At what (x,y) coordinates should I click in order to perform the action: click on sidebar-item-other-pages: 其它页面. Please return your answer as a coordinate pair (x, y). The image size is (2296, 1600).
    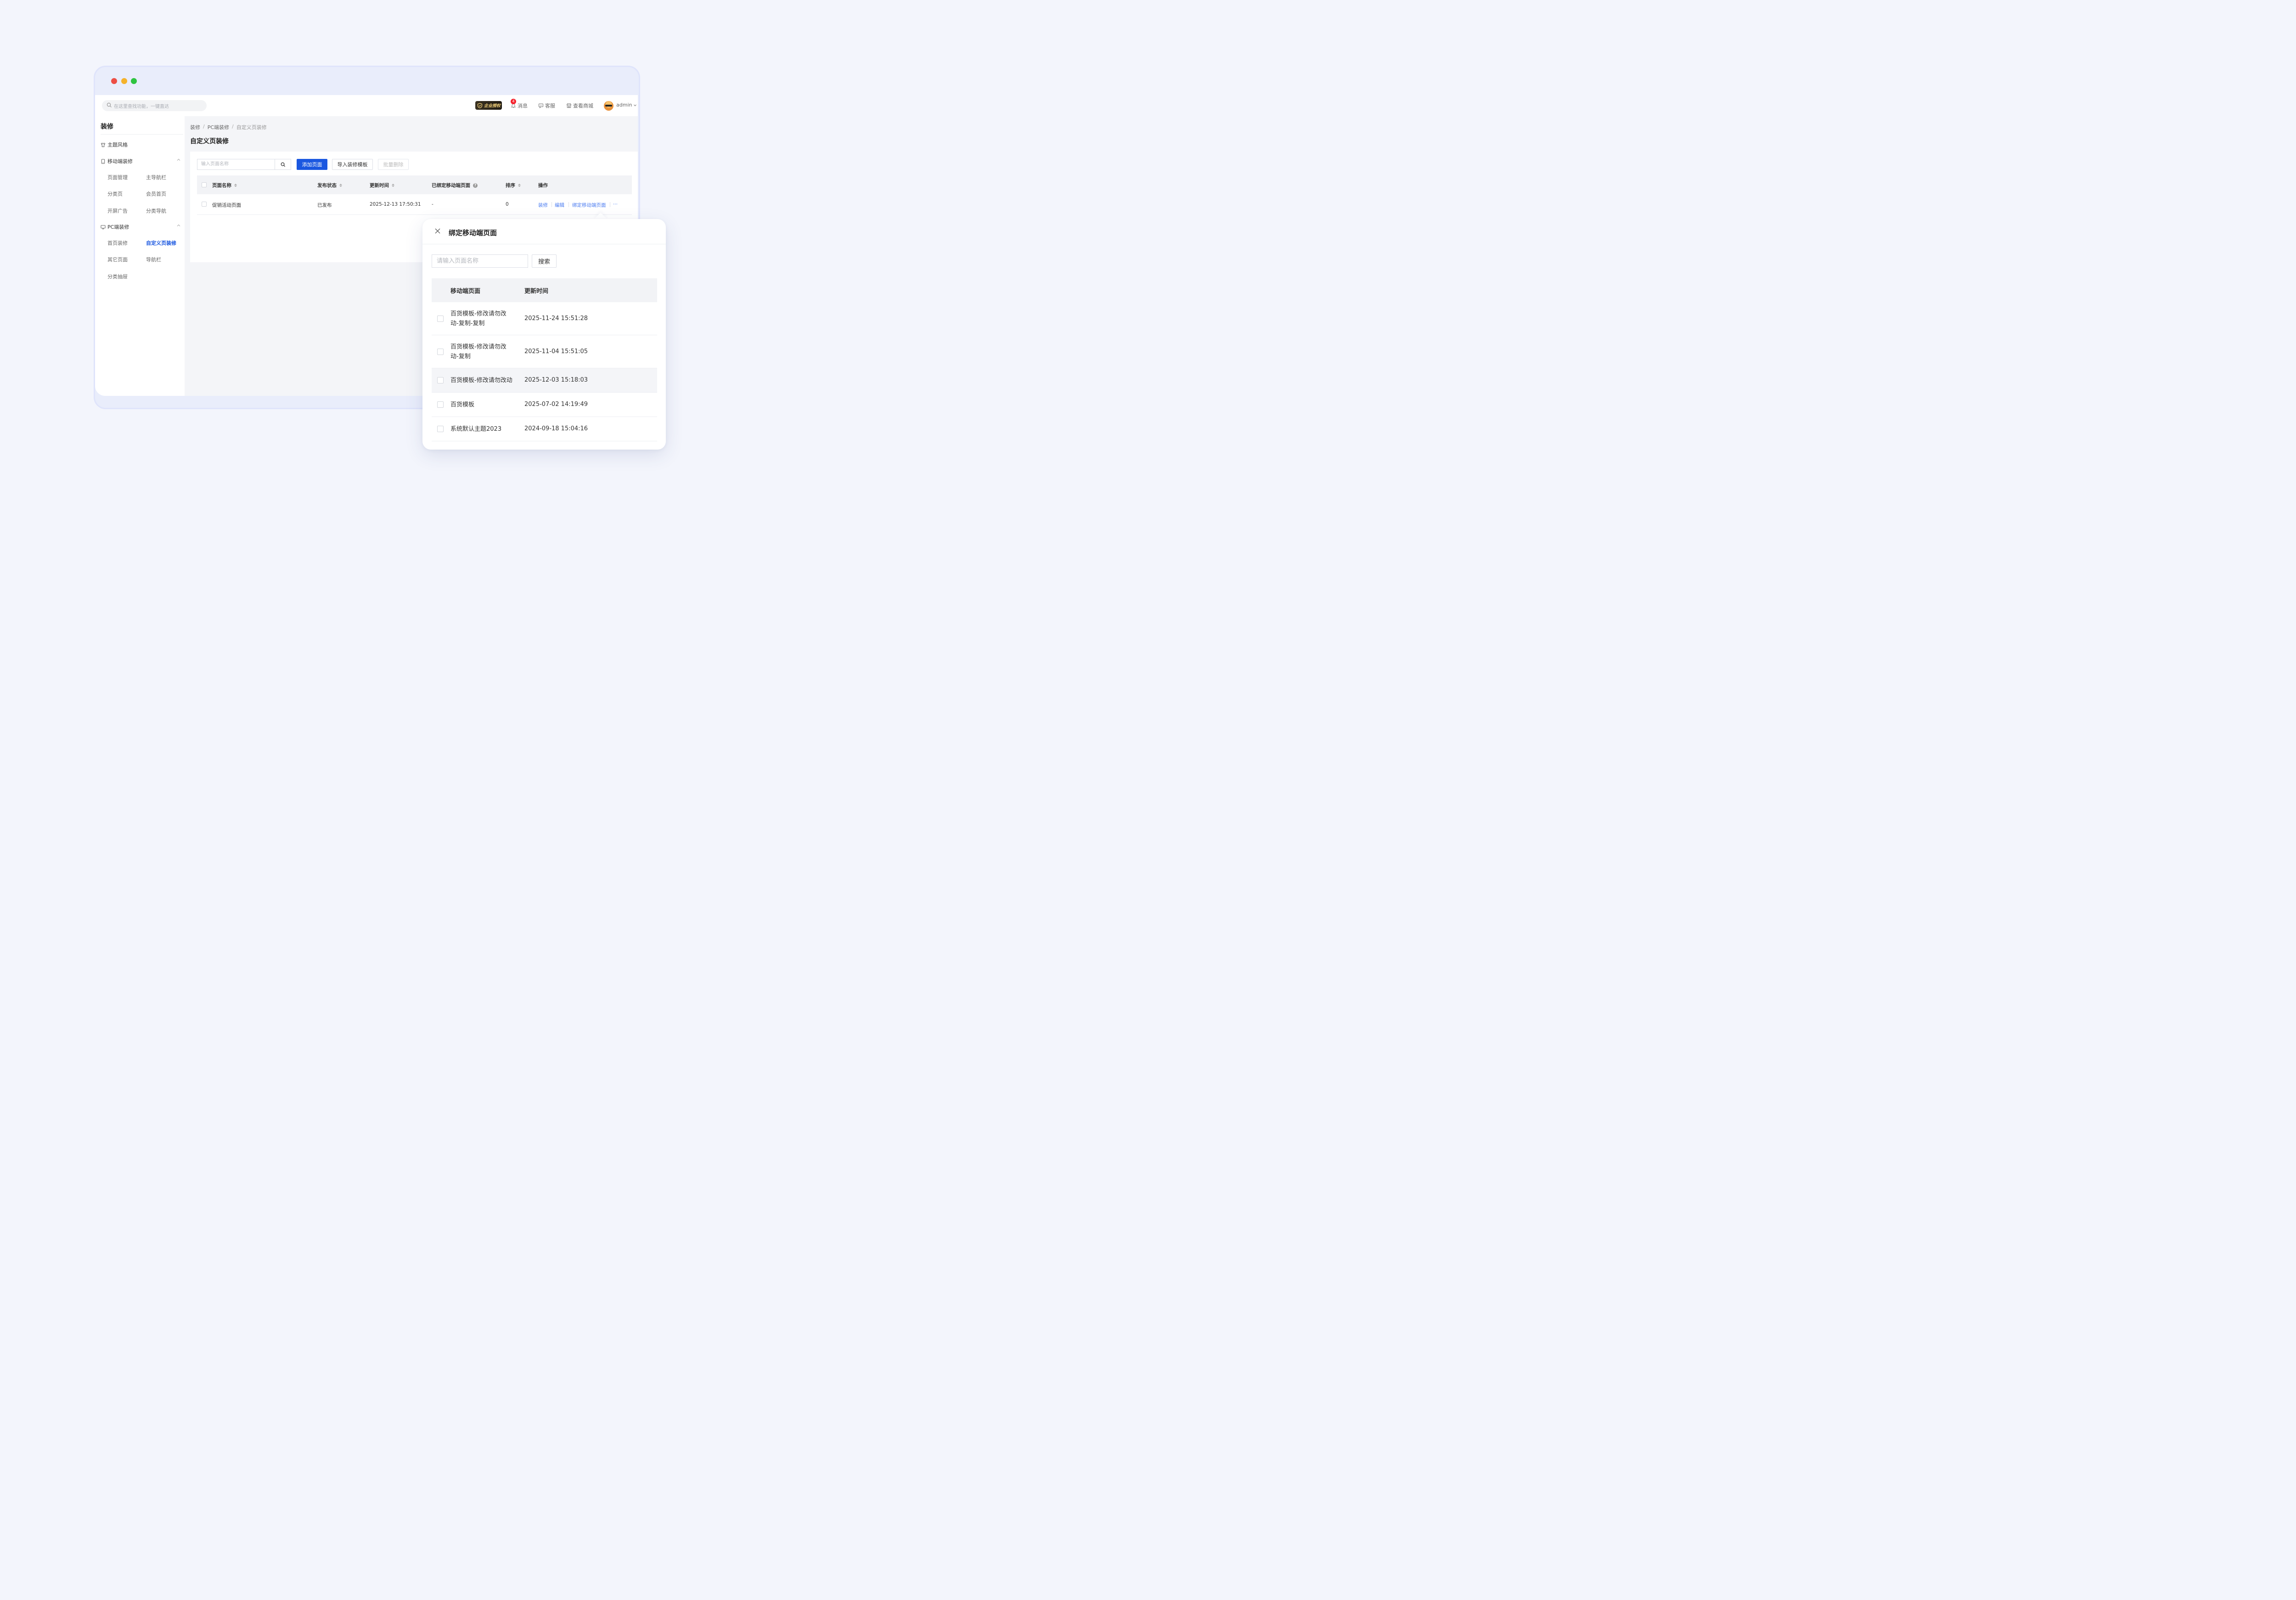
    Looking at the image, I should click on (117, 260).